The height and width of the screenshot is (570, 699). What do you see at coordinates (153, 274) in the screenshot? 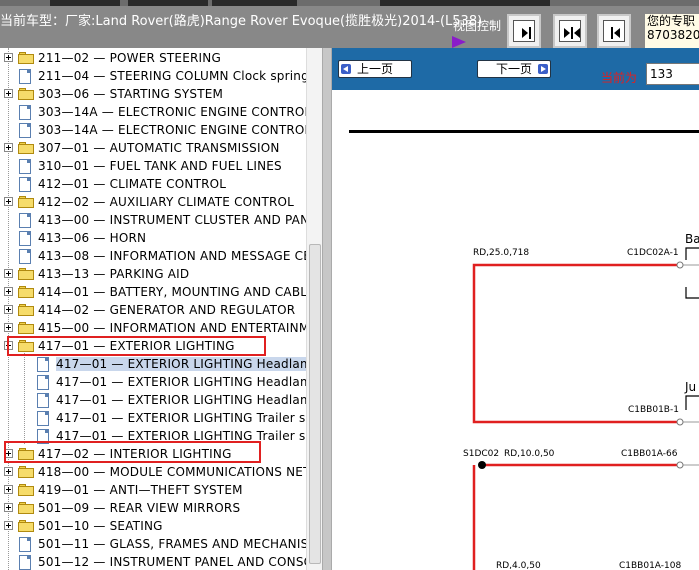
I see `tree-item: 413—13 — PARKING AID` at bounding box center [153, 274].